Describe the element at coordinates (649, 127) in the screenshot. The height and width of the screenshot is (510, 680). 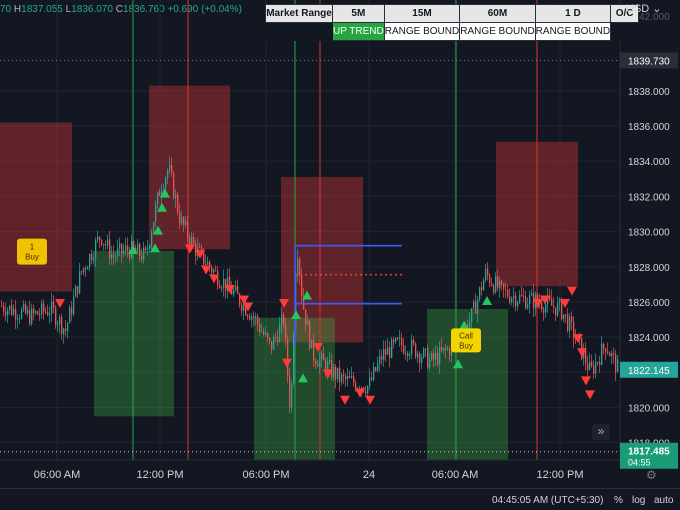
I see `price-tick-label: 1836.000` at that location.